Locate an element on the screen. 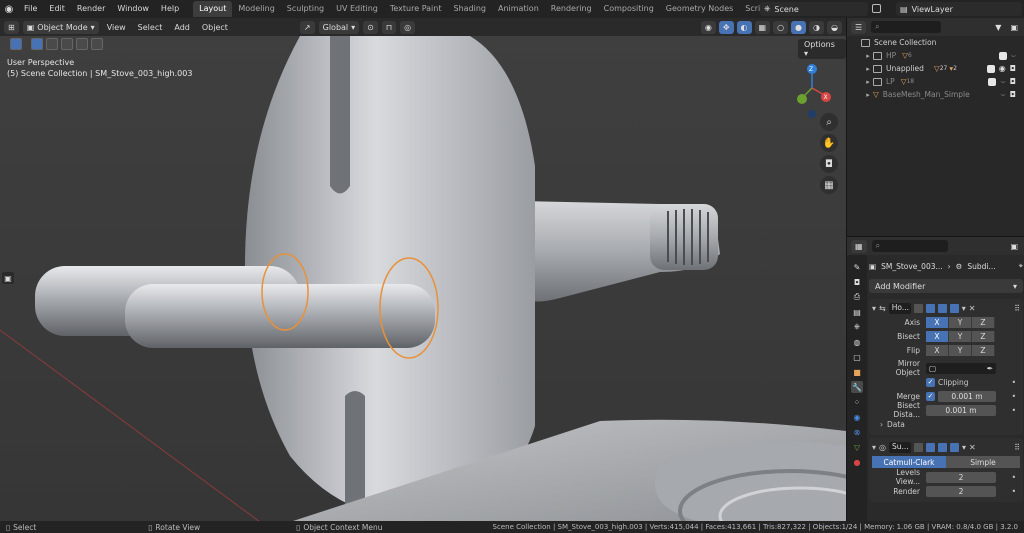  select-extend-button is located at coordinates (52, 44).